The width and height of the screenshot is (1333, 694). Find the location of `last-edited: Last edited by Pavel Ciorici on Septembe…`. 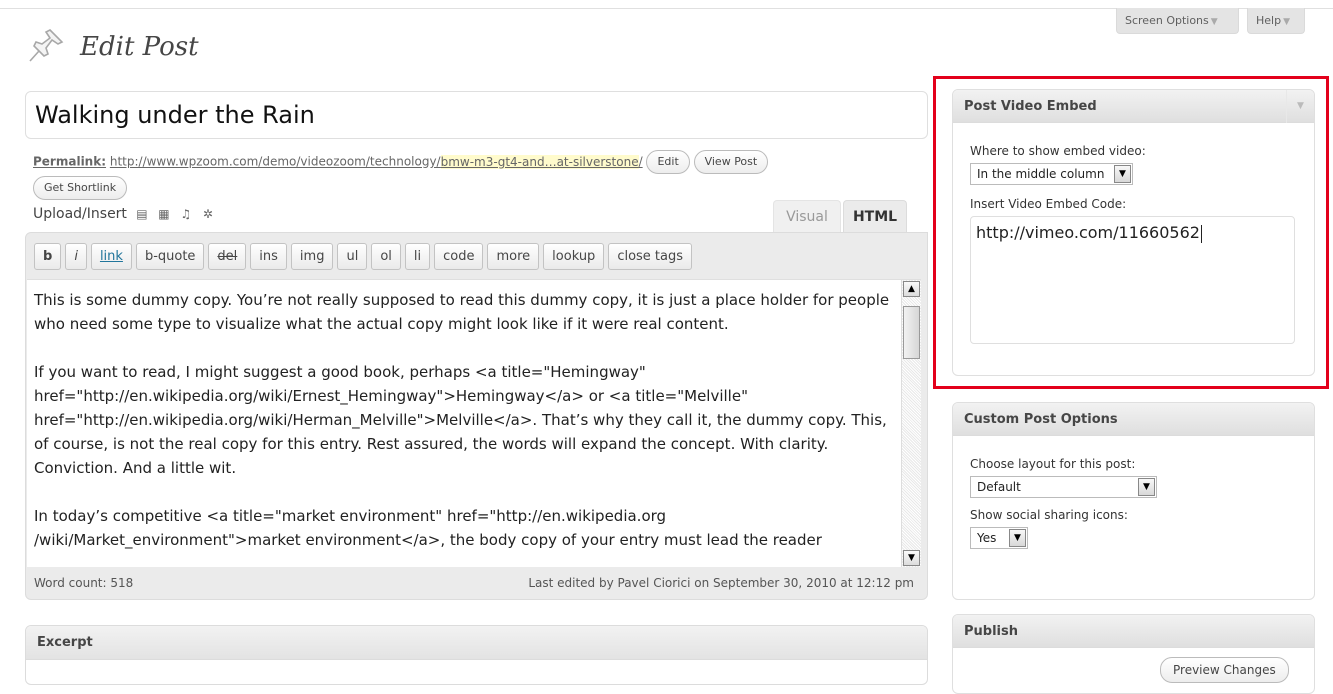

last-edited: Last edited by Pavel Ciorici on Septembe… is located at coordinates (721, 583).